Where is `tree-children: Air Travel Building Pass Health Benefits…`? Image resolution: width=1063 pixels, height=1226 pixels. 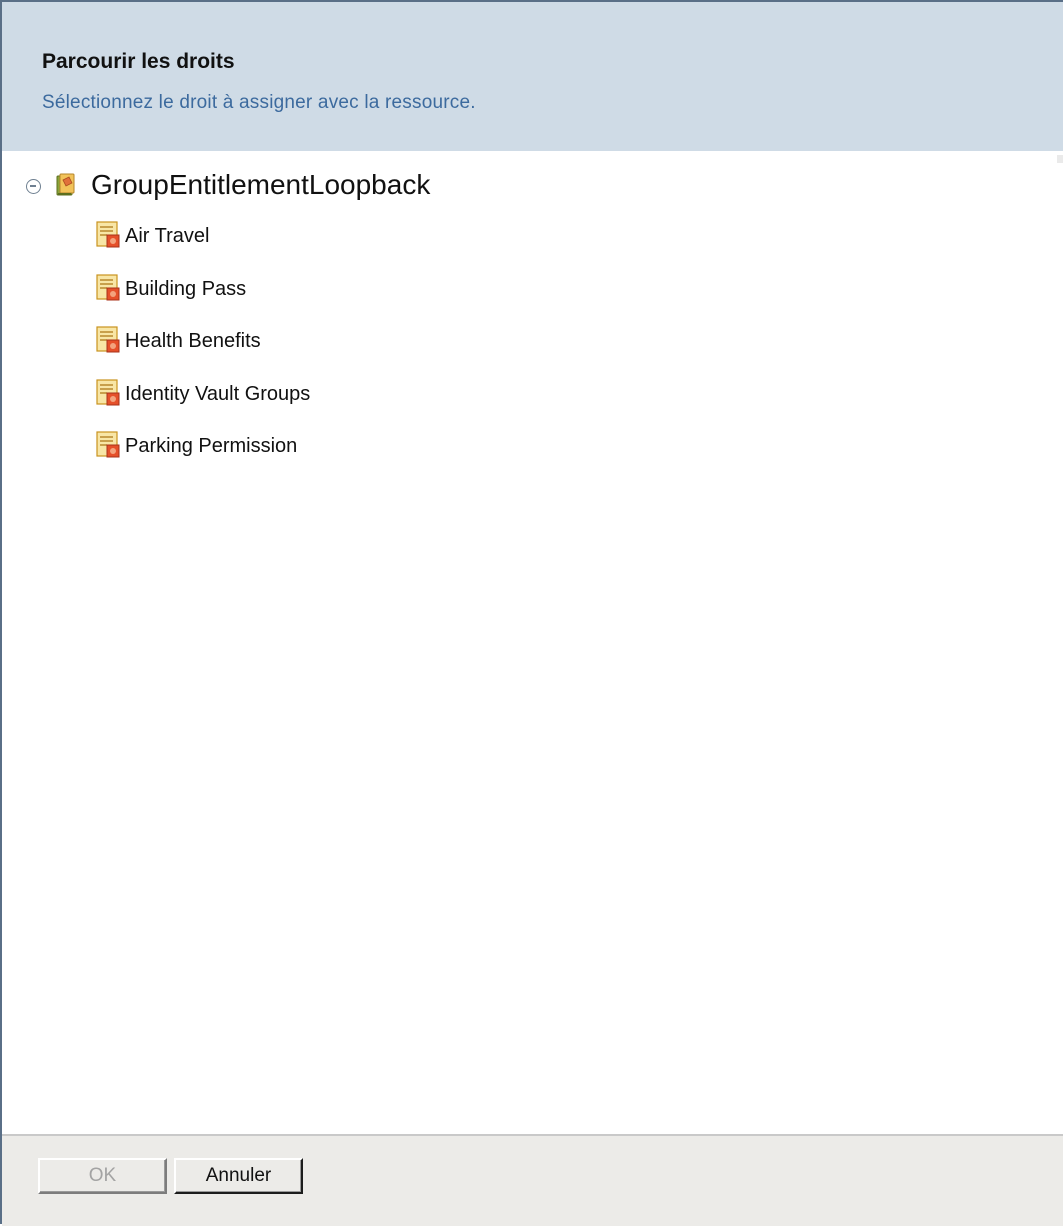
tree-children: Air Travel Building Pass Health Benefits… is located at coordinates (203, 352).